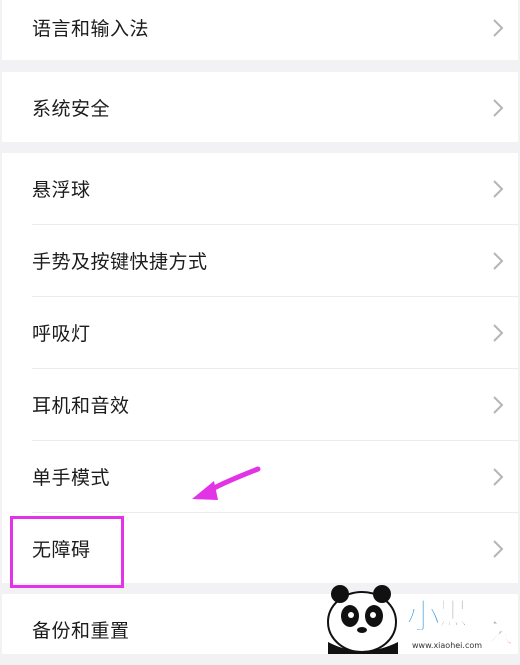  I want to click on settings-group-1: 语言和输入法, so click(260, 30).